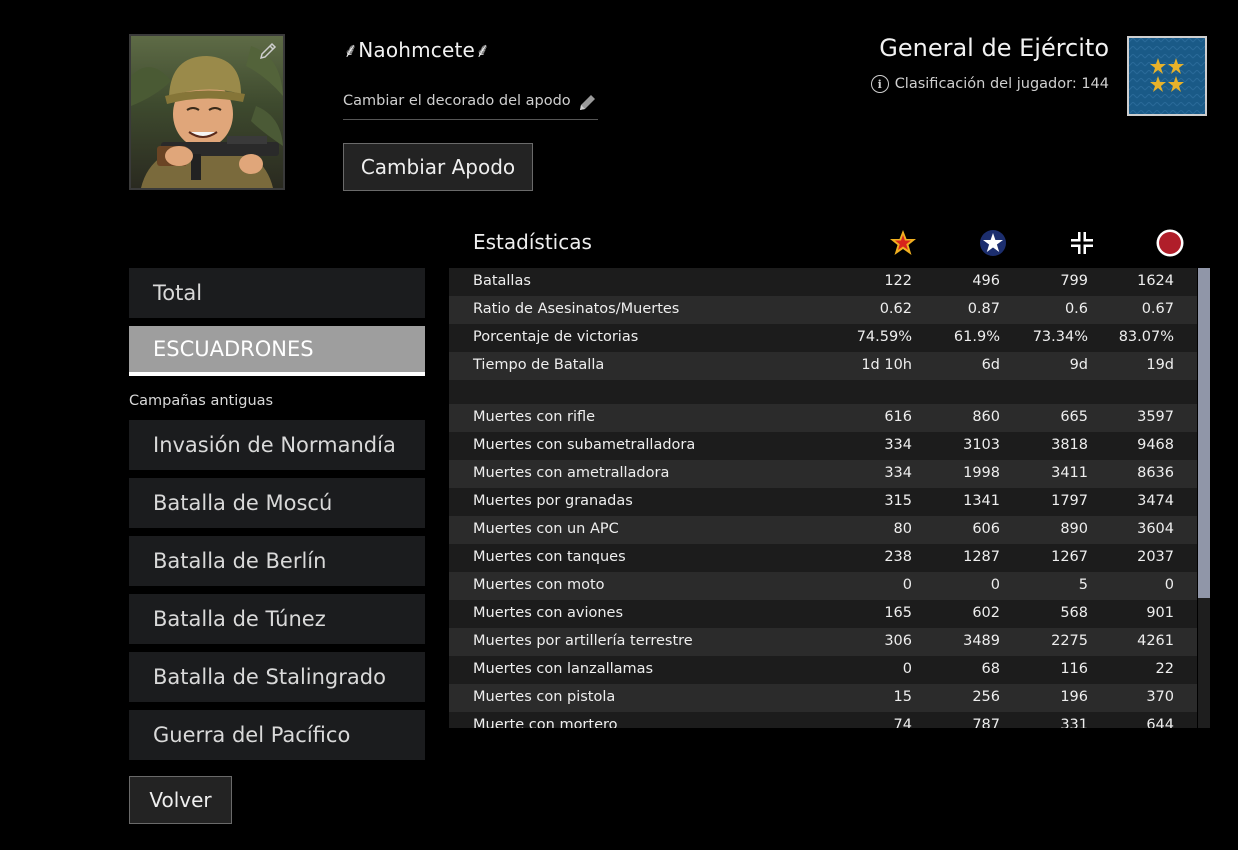  What do you see at coordinates (539, 365) in the screenshot?
I see `row-label: Tiempo de Batalla` at bounding box center [539, 365].